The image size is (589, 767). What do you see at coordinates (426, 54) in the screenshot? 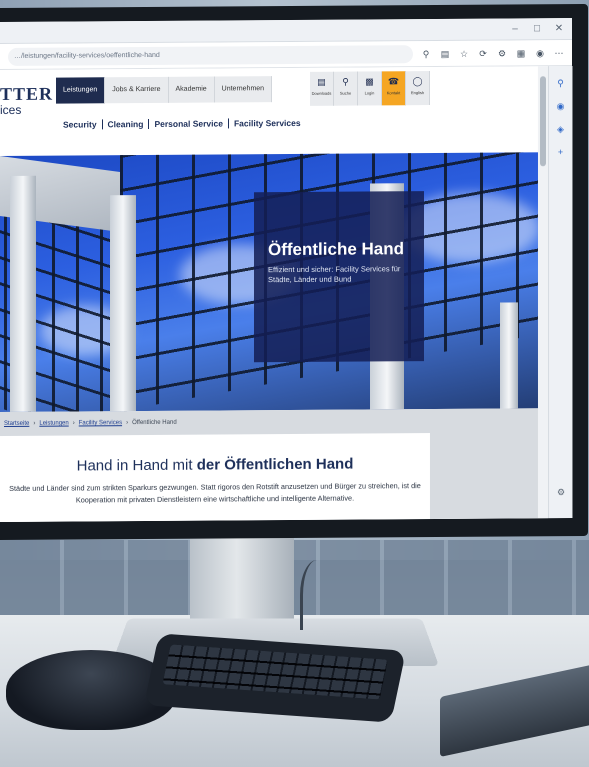
I see `key-icon: ⚲` at bounding box center [426, 54].